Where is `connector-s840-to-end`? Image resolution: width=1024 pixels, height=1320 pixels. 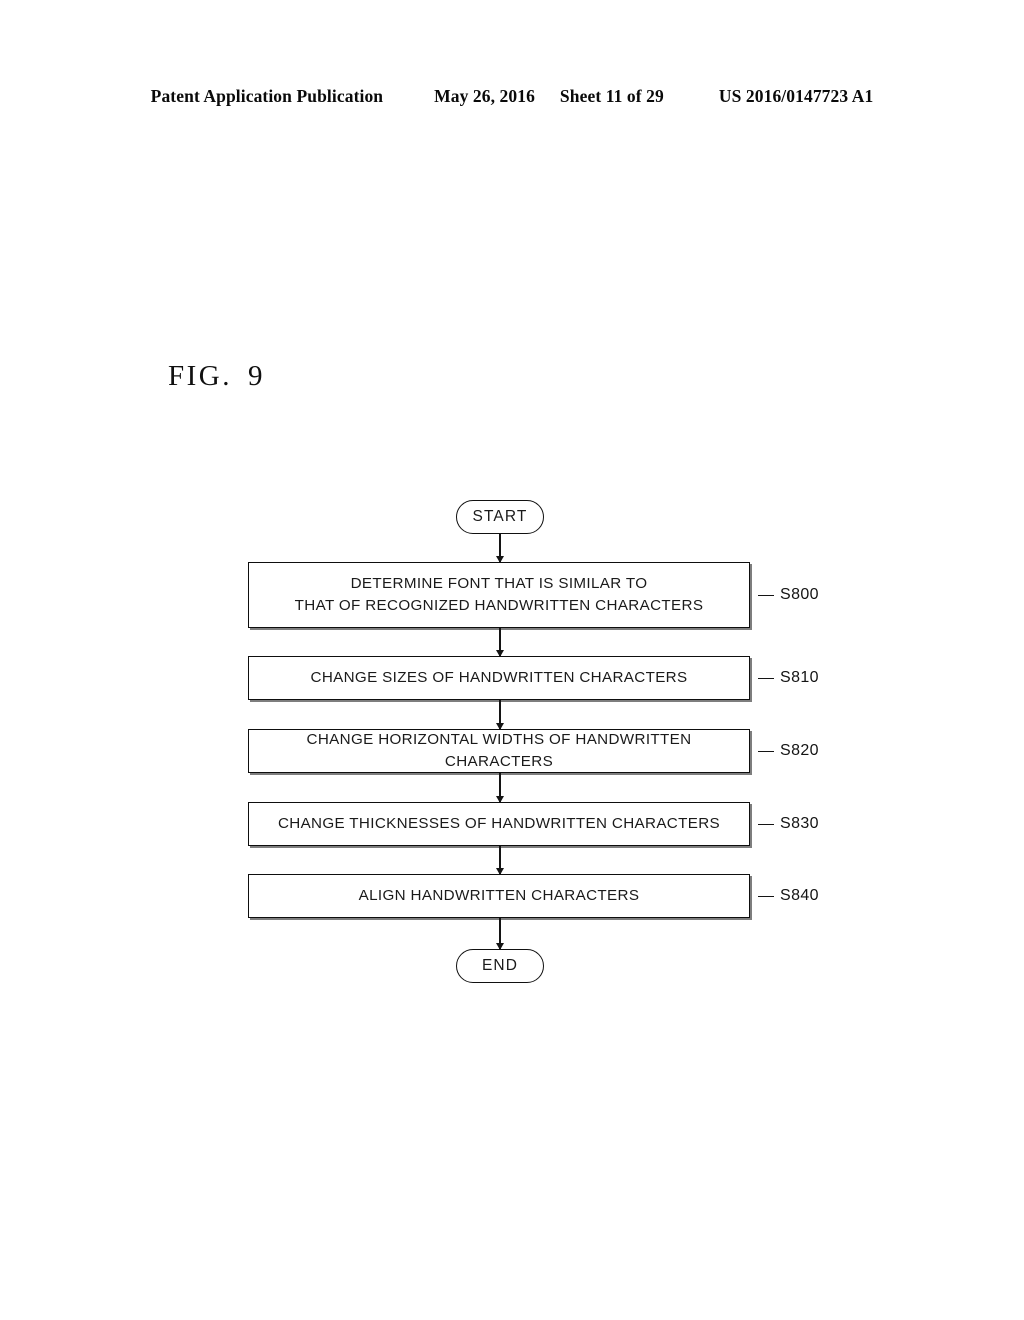
connector-s840-to-end is located at coordinates (499, 934).